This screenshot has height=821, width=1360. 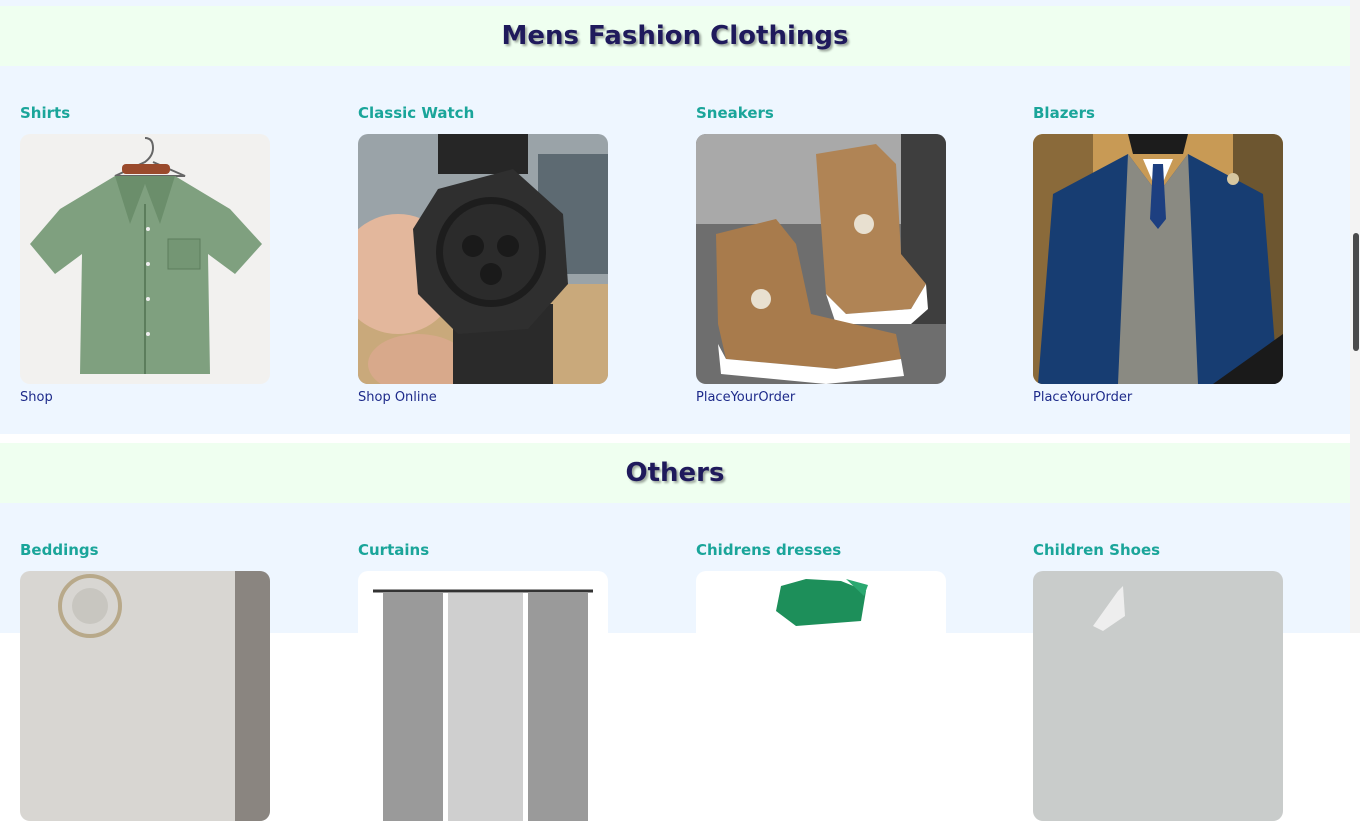 I want to click on card-title: Curtains, so click(x=394, y=550).